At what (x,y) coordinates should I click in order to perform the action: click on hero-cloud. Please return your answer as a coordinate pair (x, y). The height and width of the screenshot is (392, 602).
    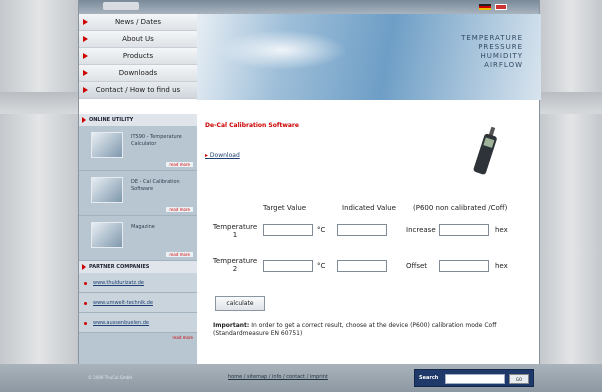
    Looking at the image, I should click on (282, 50).